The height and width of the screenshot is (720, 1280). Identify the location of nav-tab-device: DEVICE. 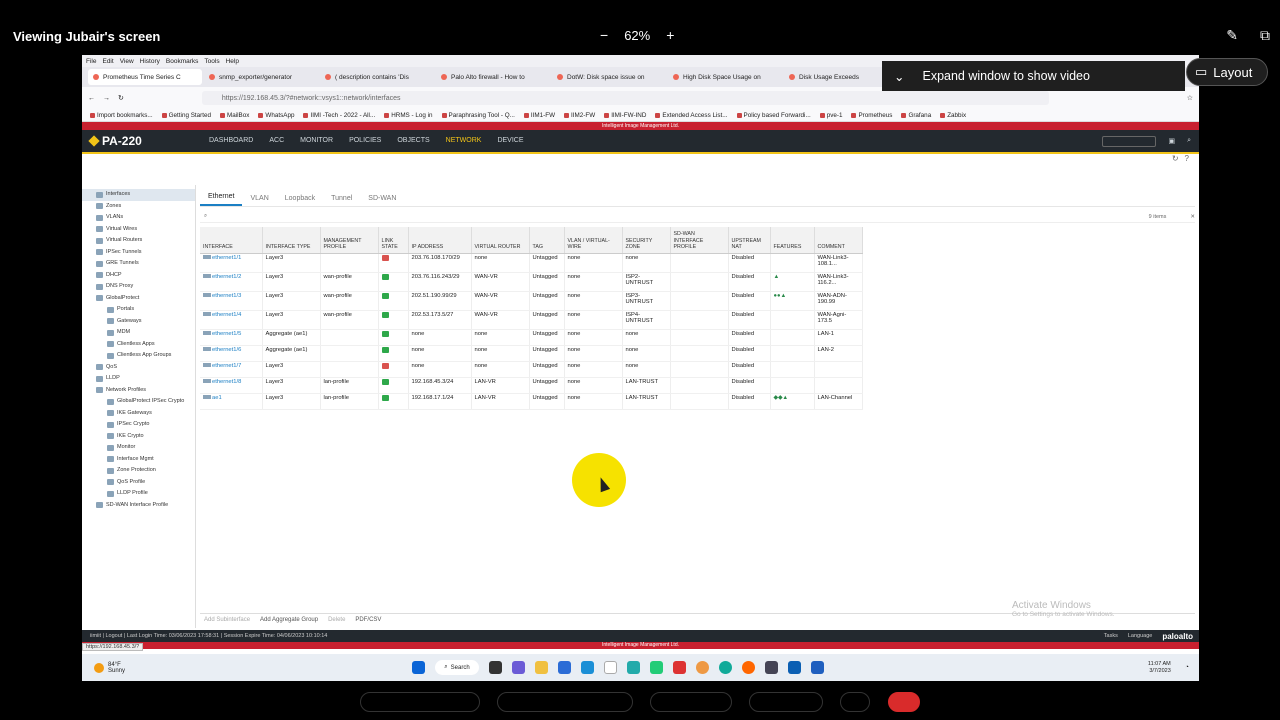
(510, 141).